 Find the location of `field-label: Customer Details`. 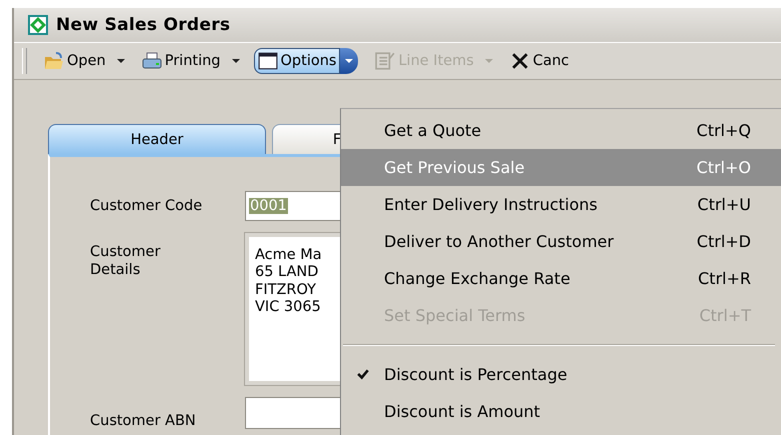

field-label: Customer Details is located at coordinates (126, 261).